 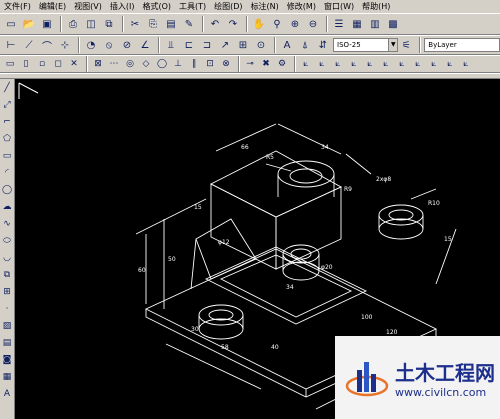 What do you see at coordinates (226, 64) in the screenshot?
I see `snap-node-icon: ⊗` at bounding box center [226, 64].